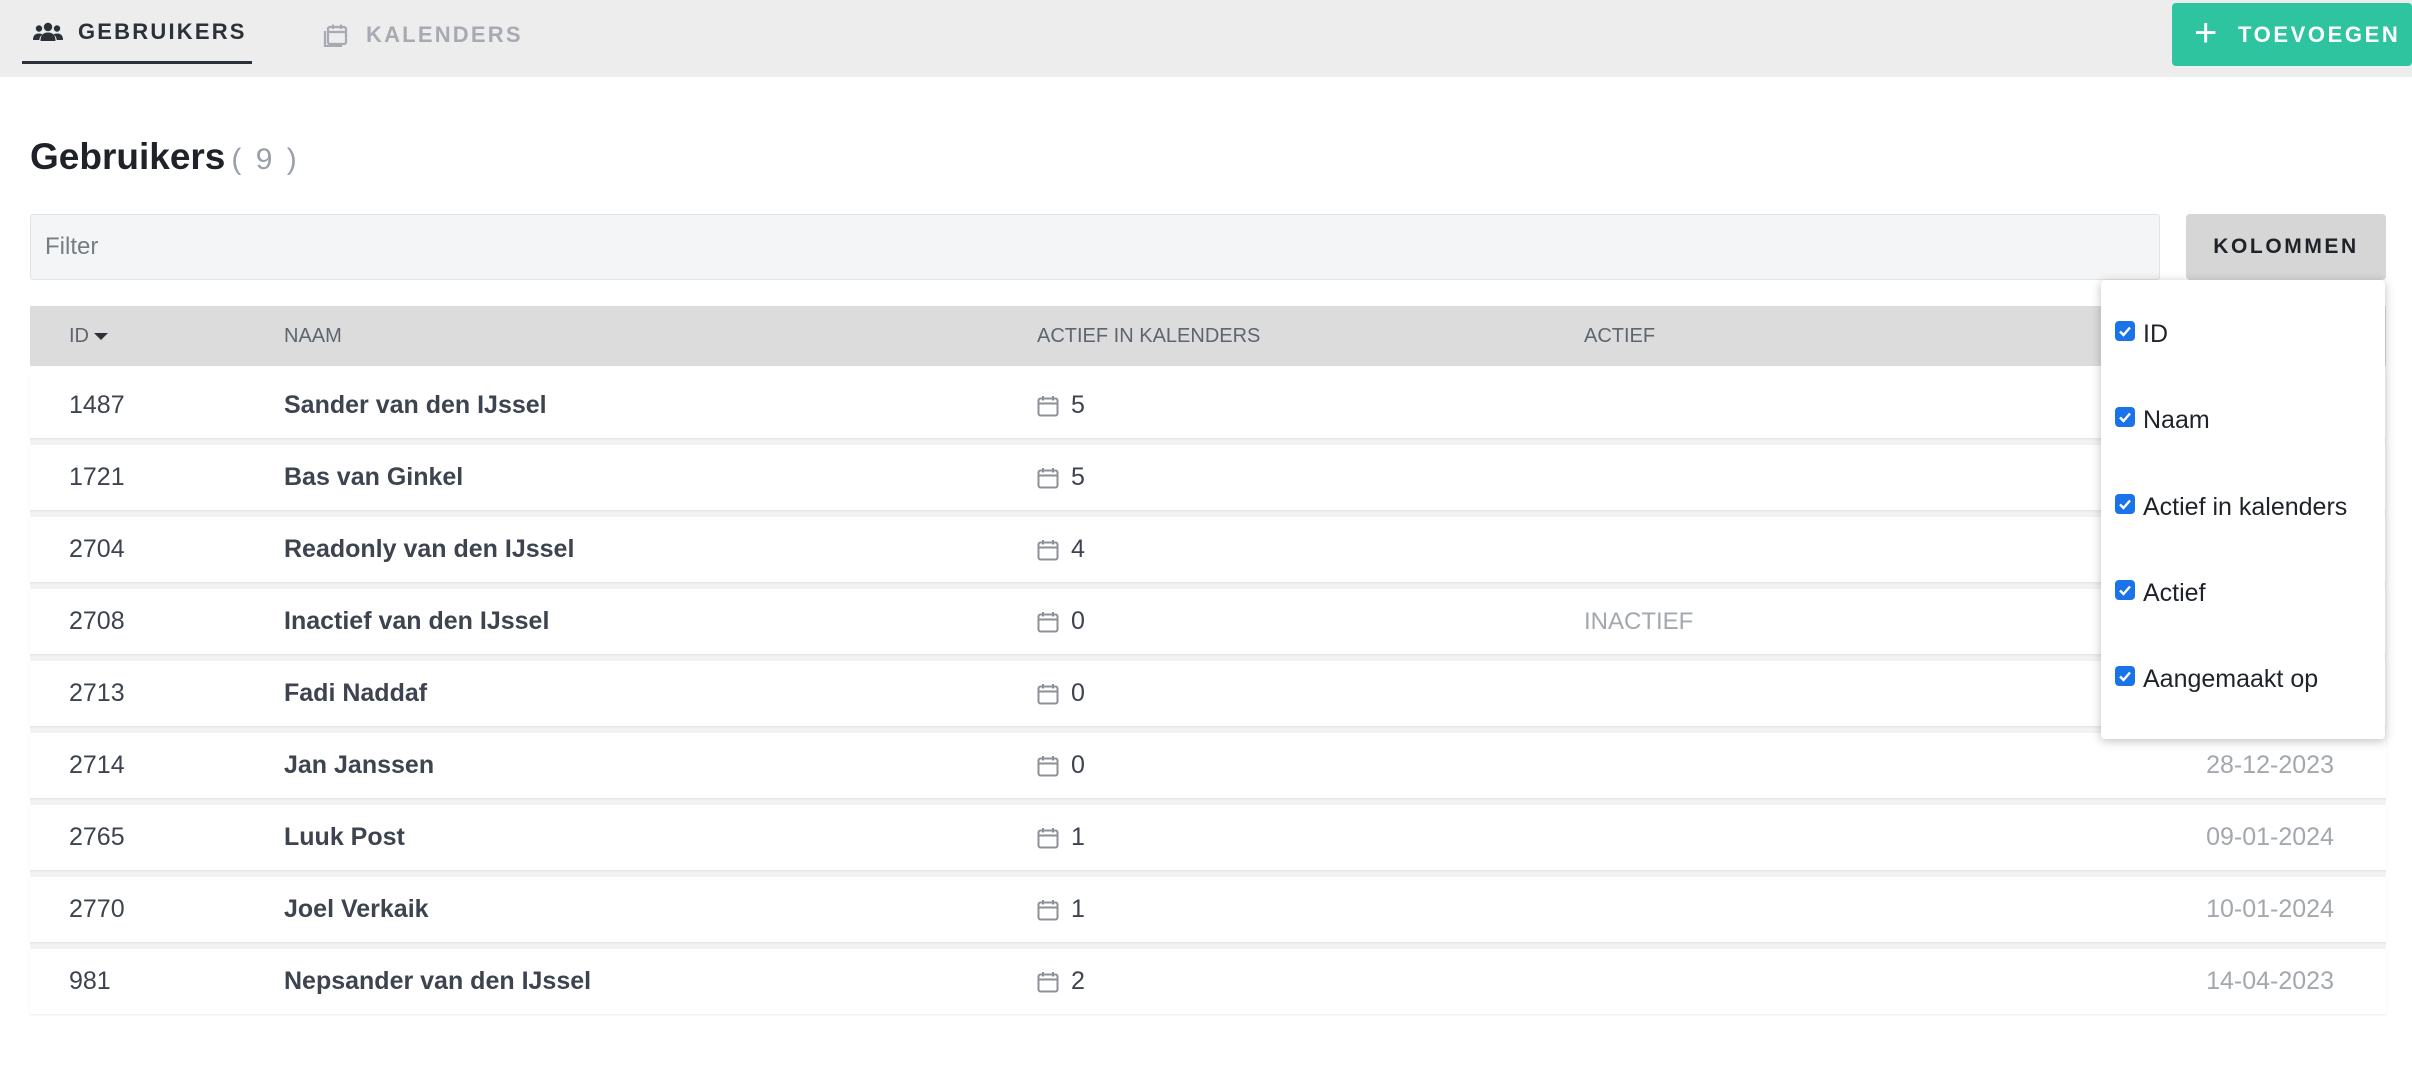  What do you see at coordinates (79, 335) in the screenshot?
I see `header-id-label: ID` at bounding box center [79, 335].